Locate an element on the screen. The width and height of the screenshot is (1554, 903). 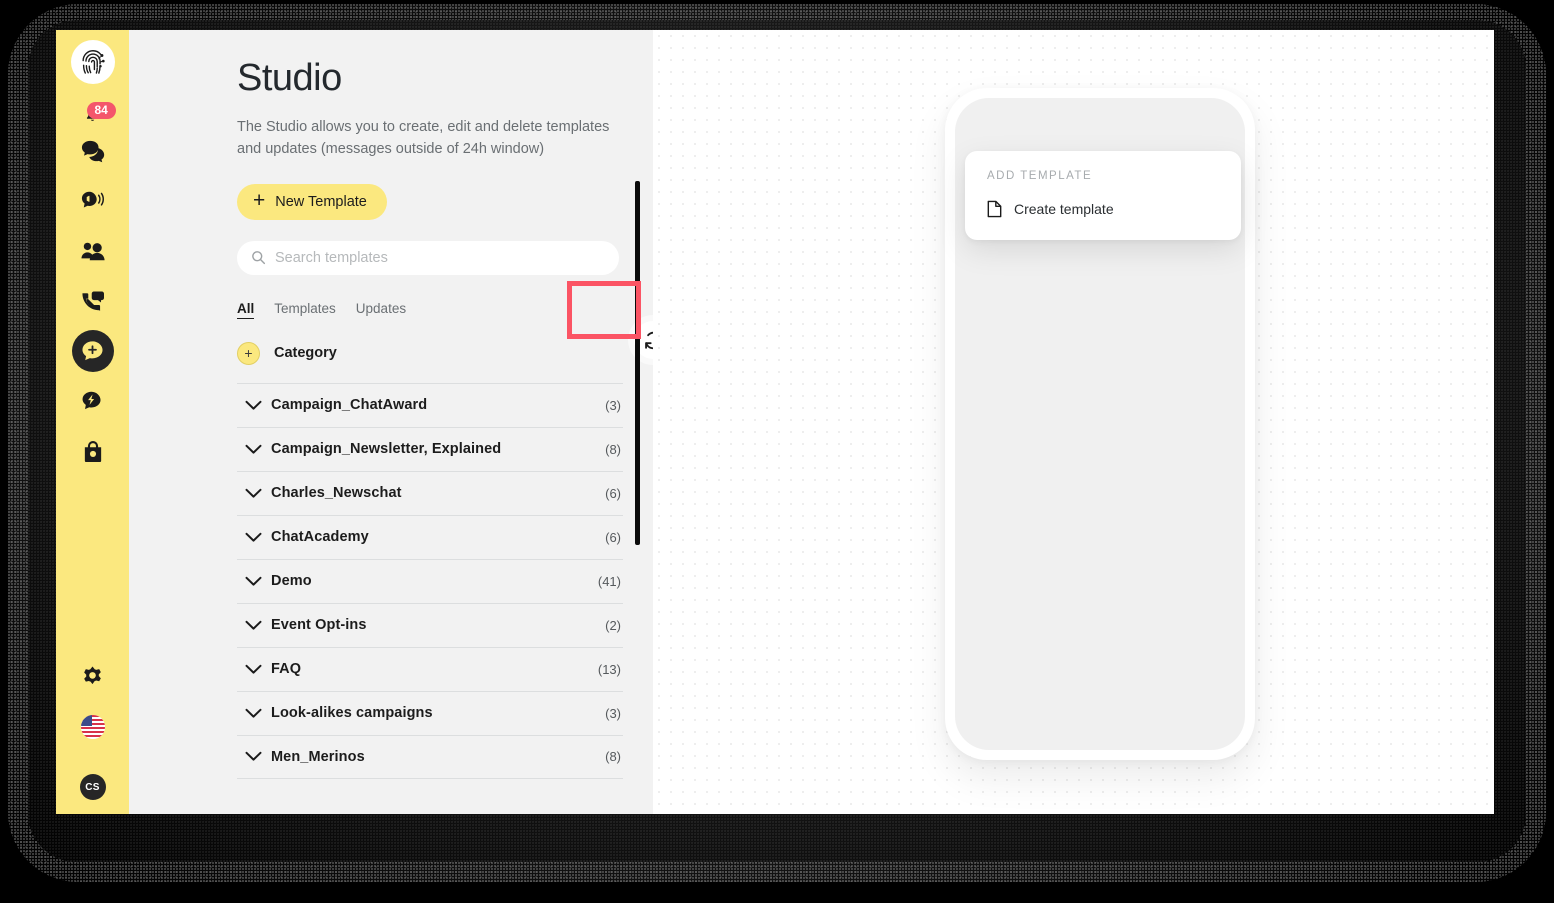
add-template-menu: ADD TEMPLATE Create template is located at coordinates (1103, 195).